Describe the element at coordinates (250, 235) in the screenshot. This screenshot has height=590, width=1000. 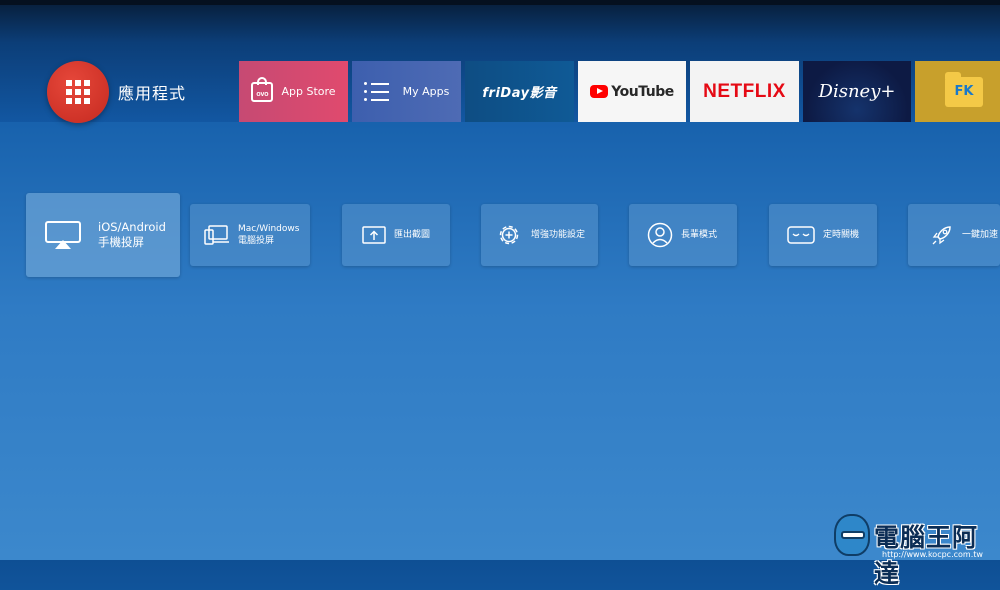
I see `mac-windows-mirroring-card: Mac/Windows 電腦投屏` at that location.